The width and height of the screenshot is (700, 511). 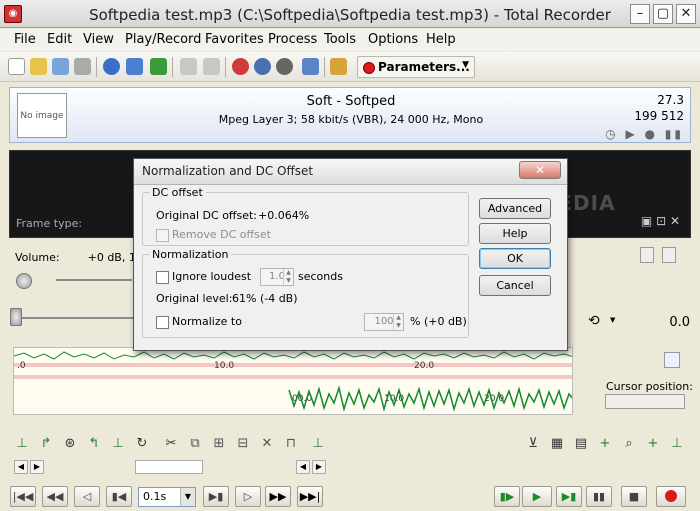 I want to click on advanced-button: Advanced >>, so click(x=515, y=216).